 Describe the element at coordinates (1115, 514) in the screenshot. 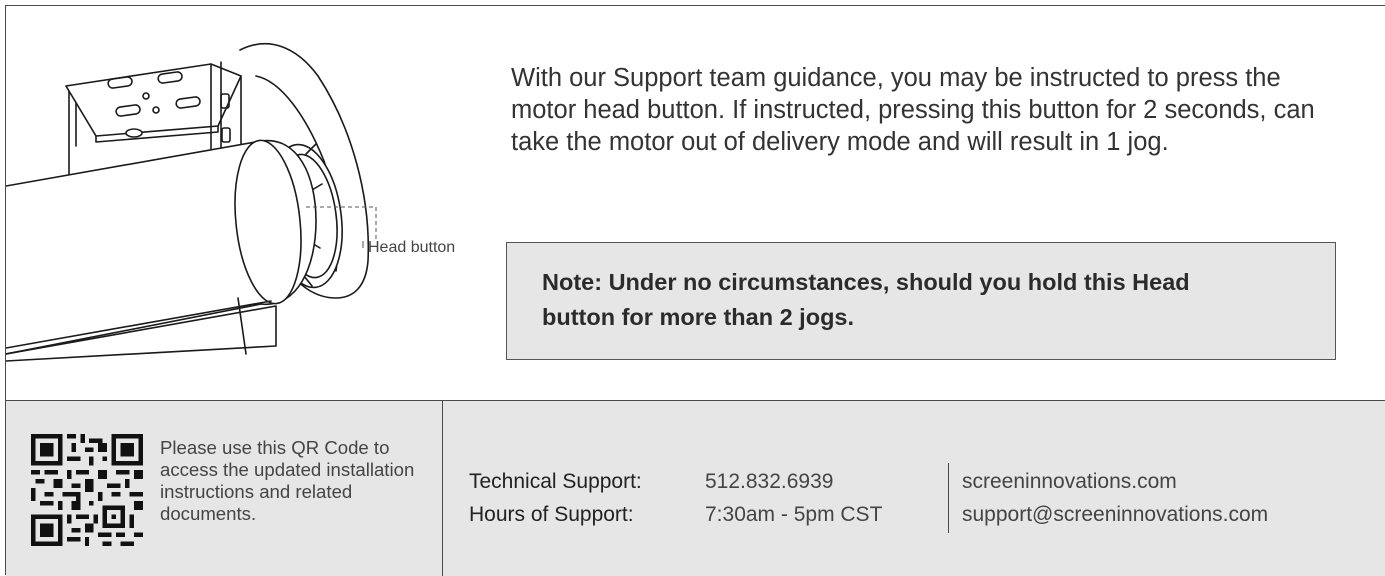

I see `support-email-link: support@screeninnovations.com` at that location.